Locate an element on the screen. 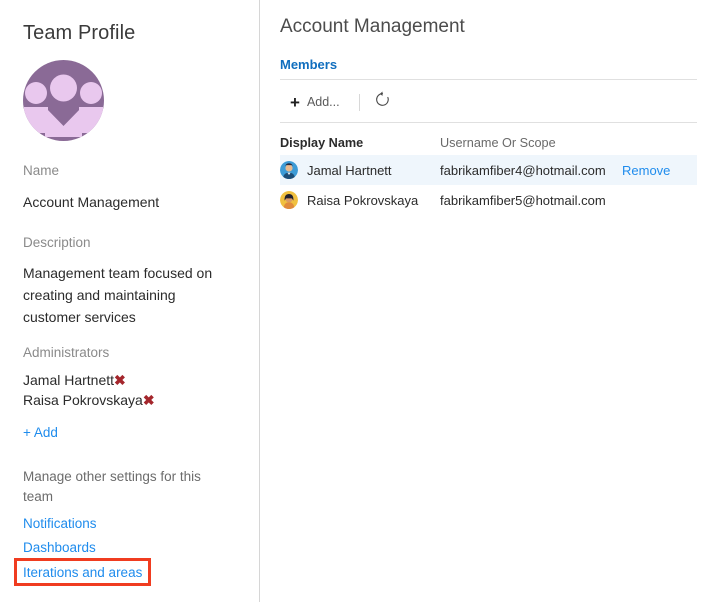 This screenshot has width=701, height=602. toolbar-separator is located at coordinates (359, 102).